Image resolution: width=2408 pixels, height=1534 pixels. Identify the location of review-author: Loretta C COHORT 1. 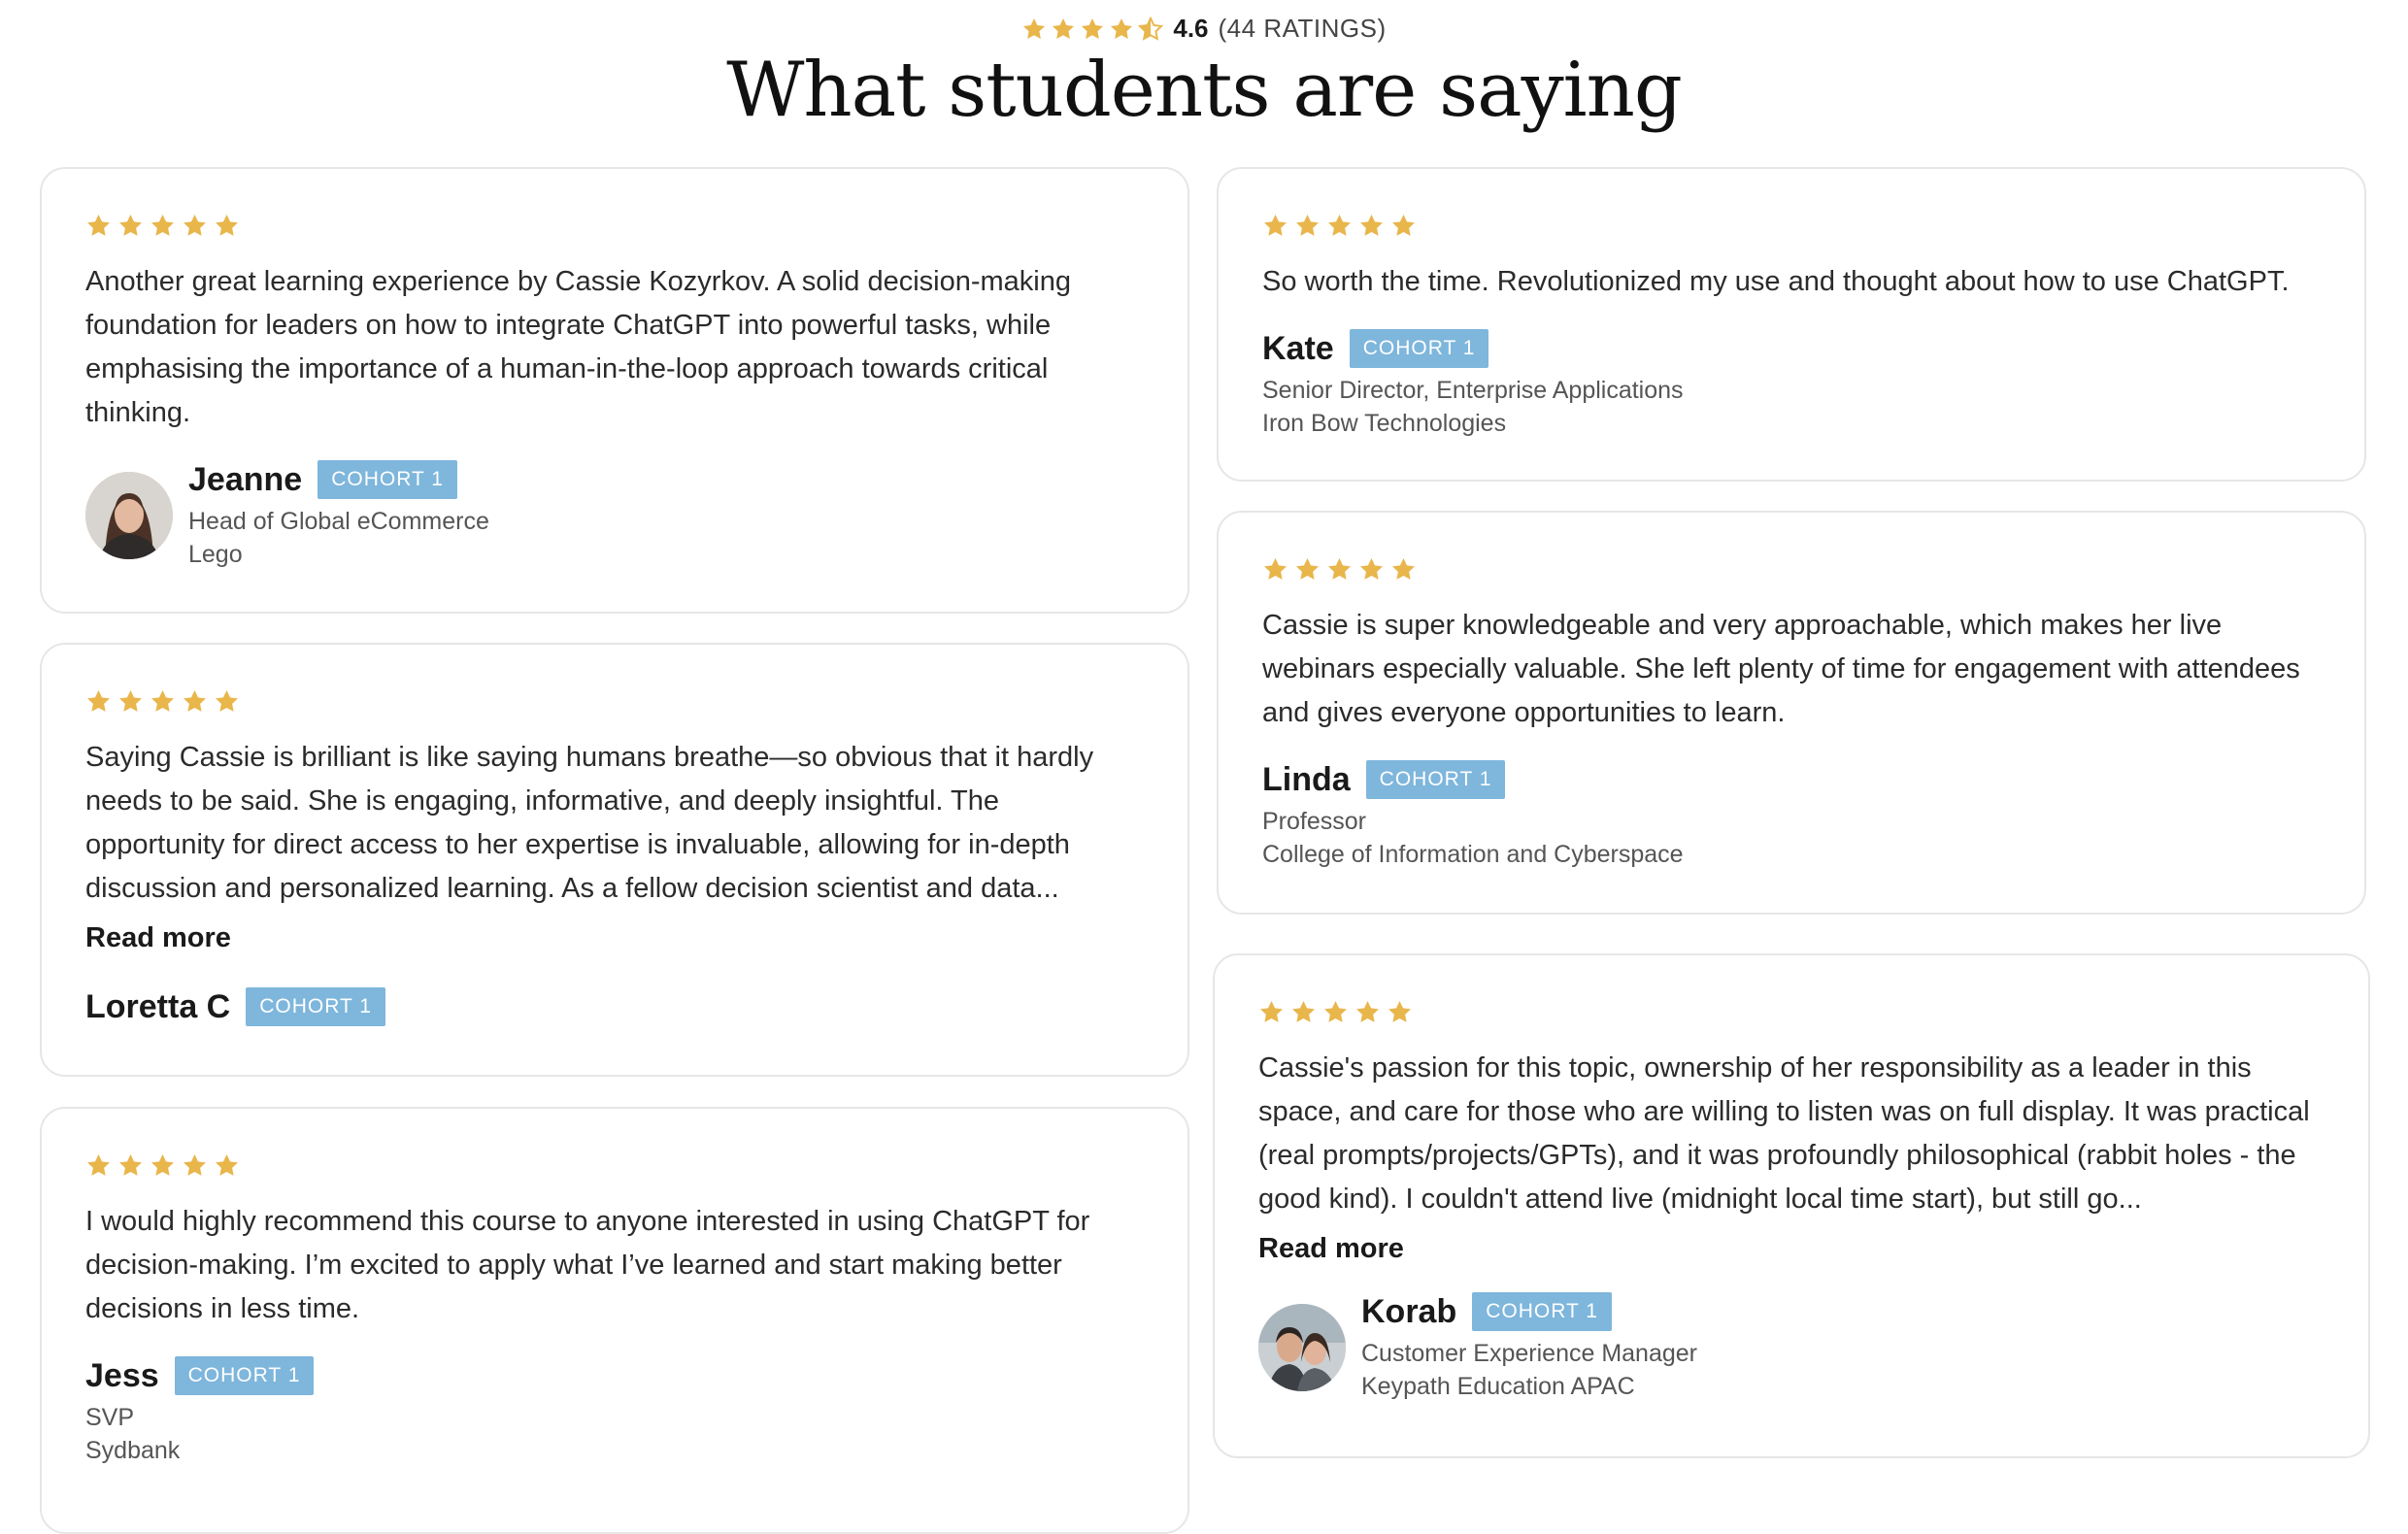
(614, 1007).